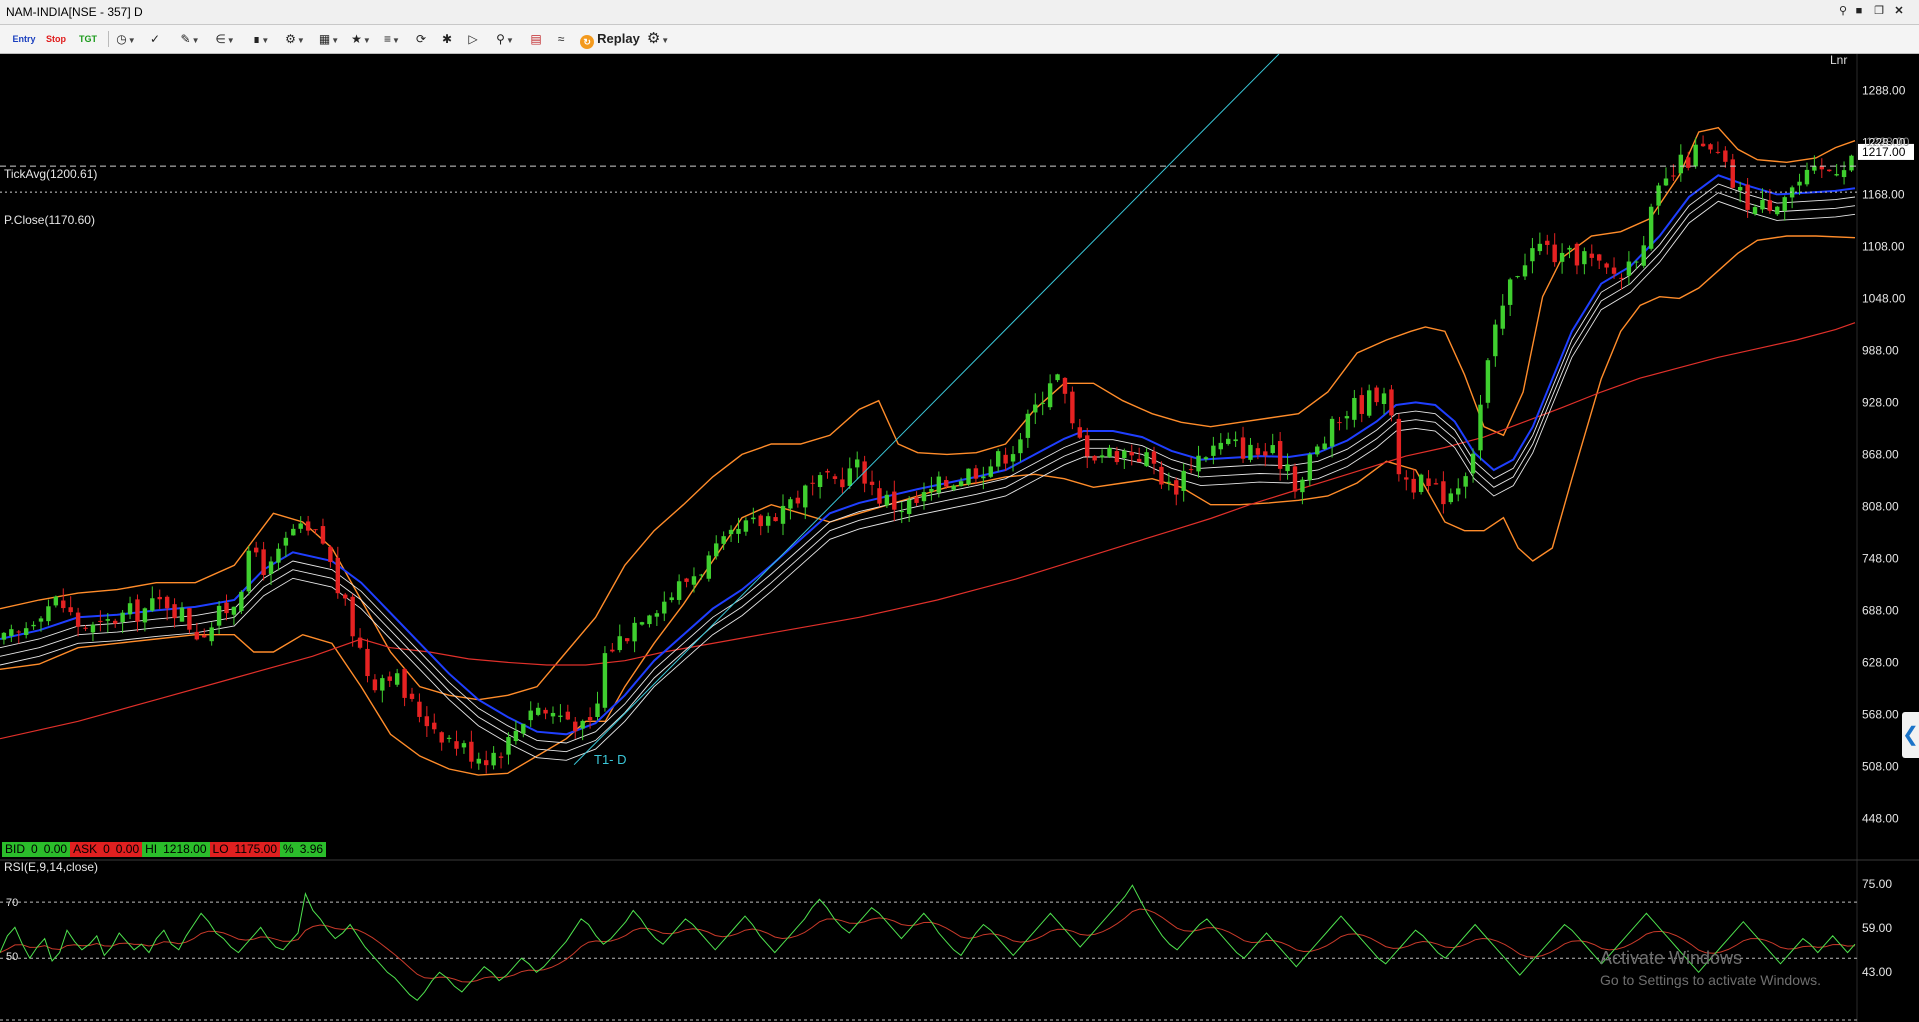 Image resolution: width=1919 pixels, height=1022 pixels. What do you see at coordinates (24, 39) in the screenshot?
I see `entry-button: Entry` at bounding box center [24, 39].